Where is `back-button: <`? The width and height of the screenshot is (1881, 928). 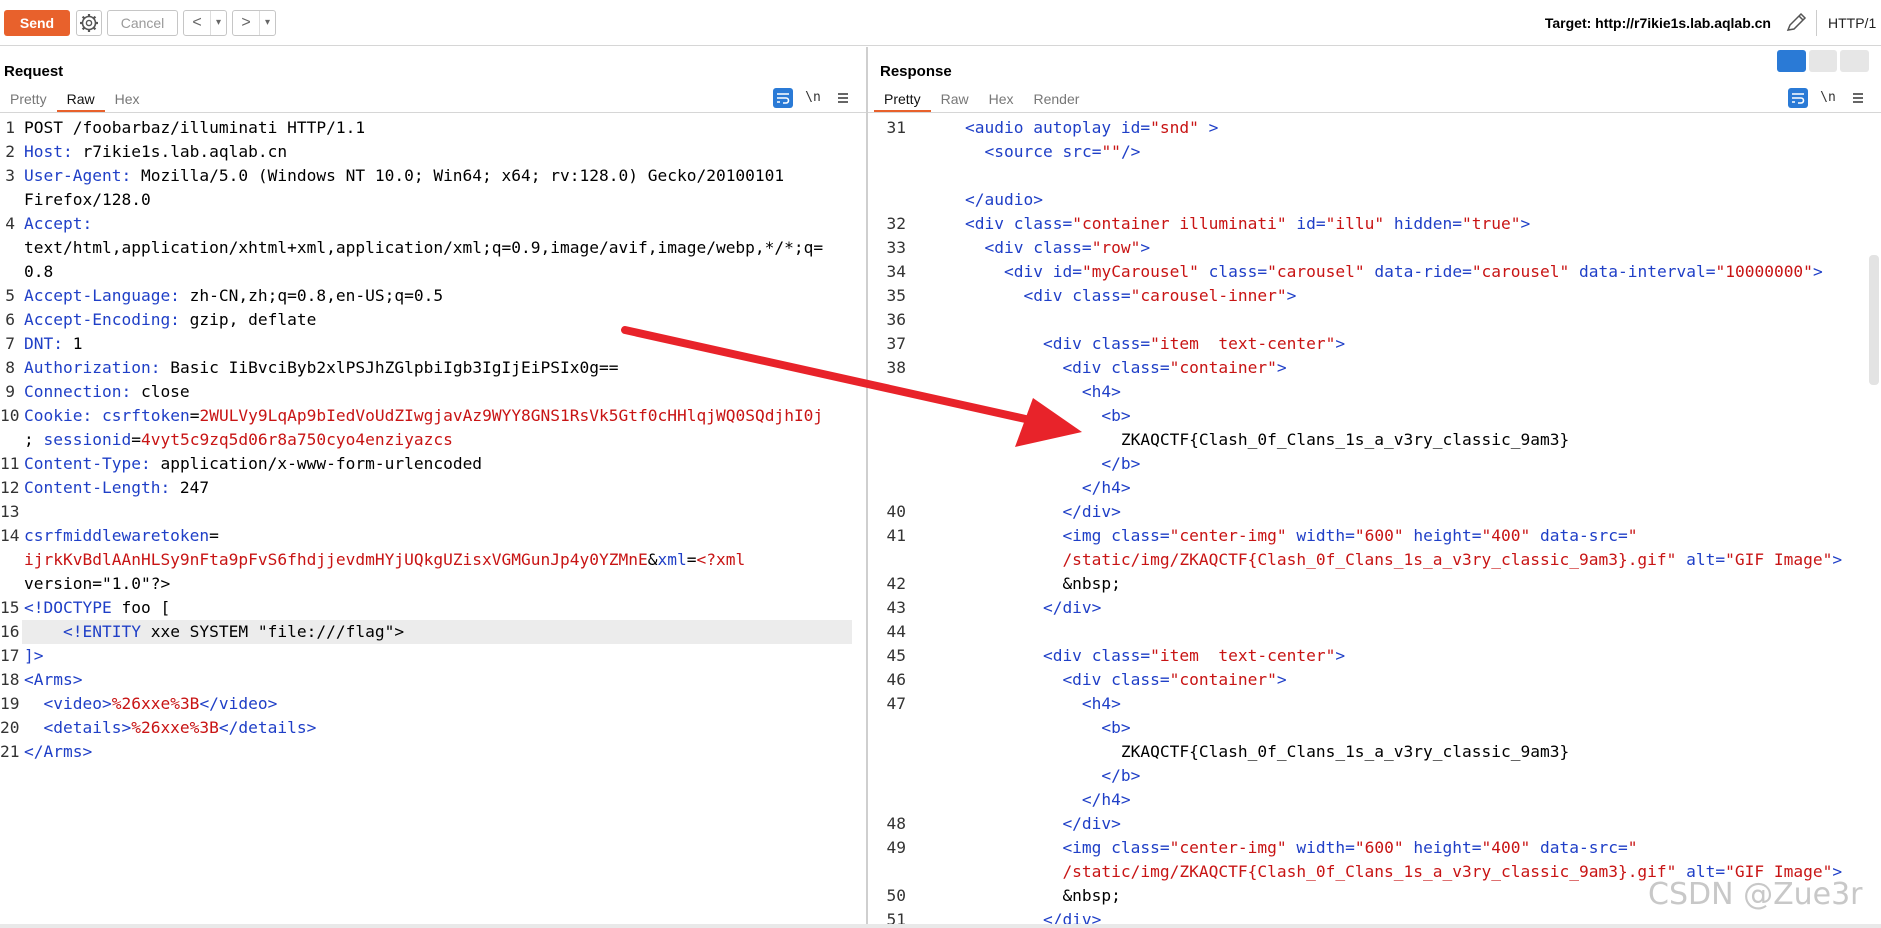
back-button: < is located at coordinates (197, 23).